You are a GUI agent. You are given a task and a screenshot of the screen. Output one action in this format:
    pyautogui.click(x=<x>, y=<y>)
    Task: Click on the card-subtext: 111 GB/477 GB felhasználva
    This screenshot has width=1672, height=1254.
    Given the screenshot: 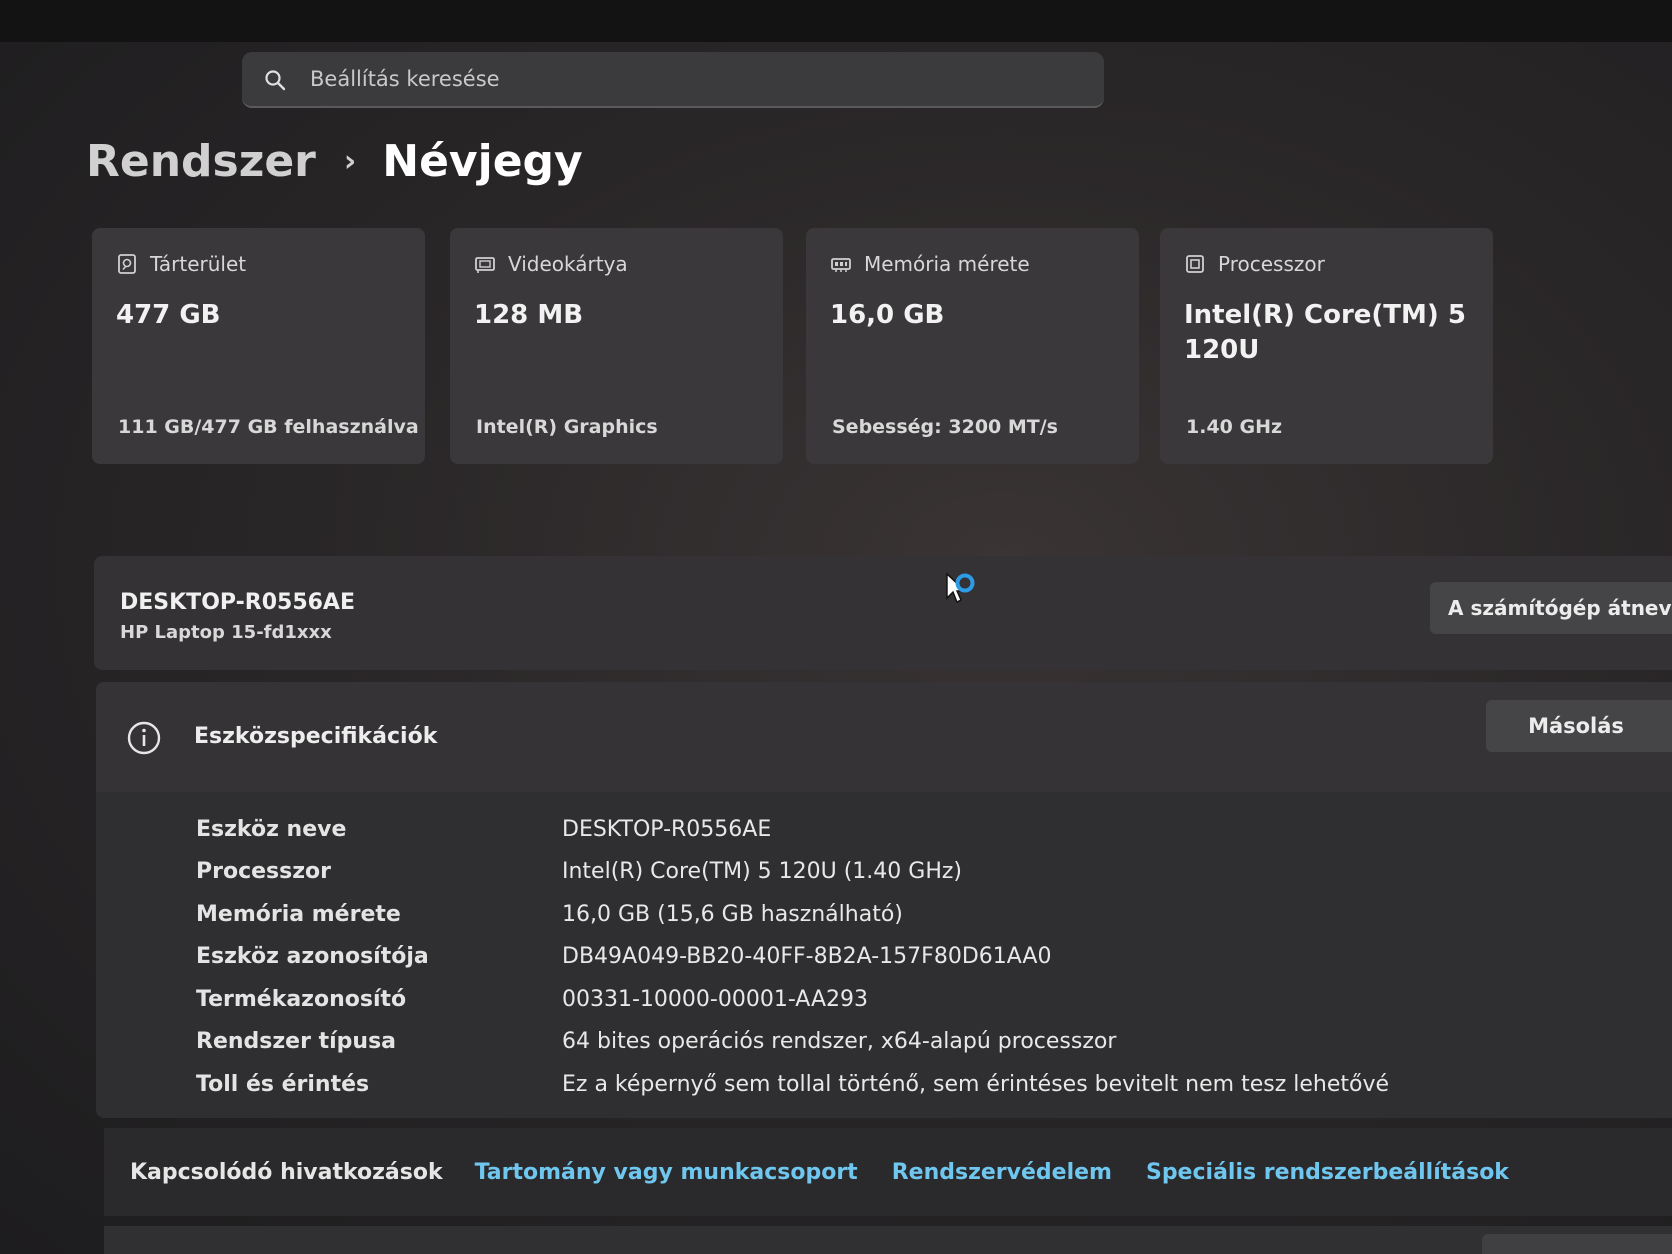 What is the action you would take?
    pyautogui.click(x=268, y=427)
    